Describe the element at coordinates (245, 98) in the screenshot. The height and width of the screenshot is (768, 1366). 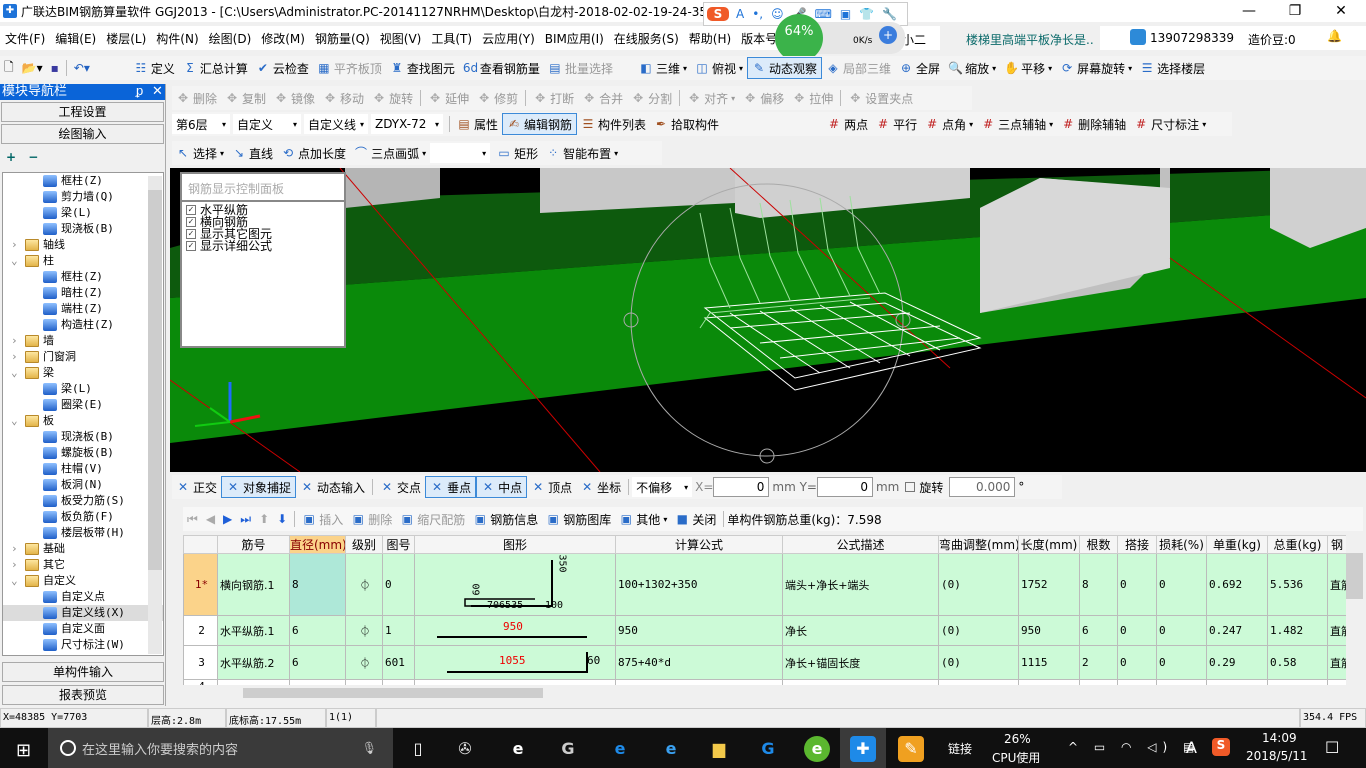
I see `copy-button: ✥ 复制` at that location.